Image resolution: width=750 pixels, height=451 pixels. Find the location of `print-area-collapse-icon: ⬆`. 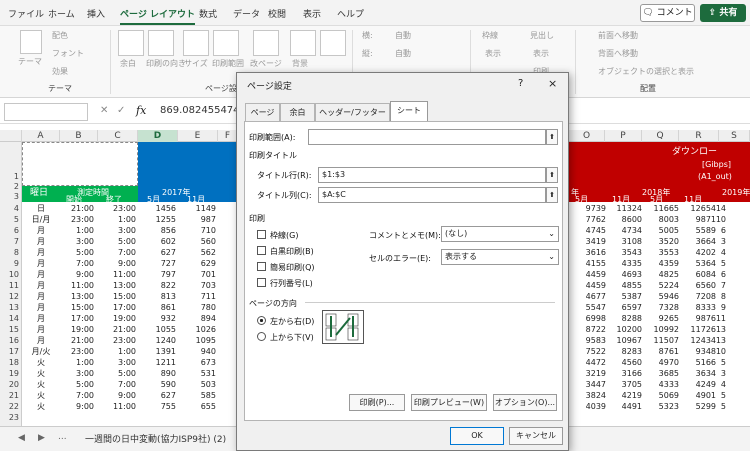

print-area-collapse-icon: ⬆ is located at coordinates (552, 137).